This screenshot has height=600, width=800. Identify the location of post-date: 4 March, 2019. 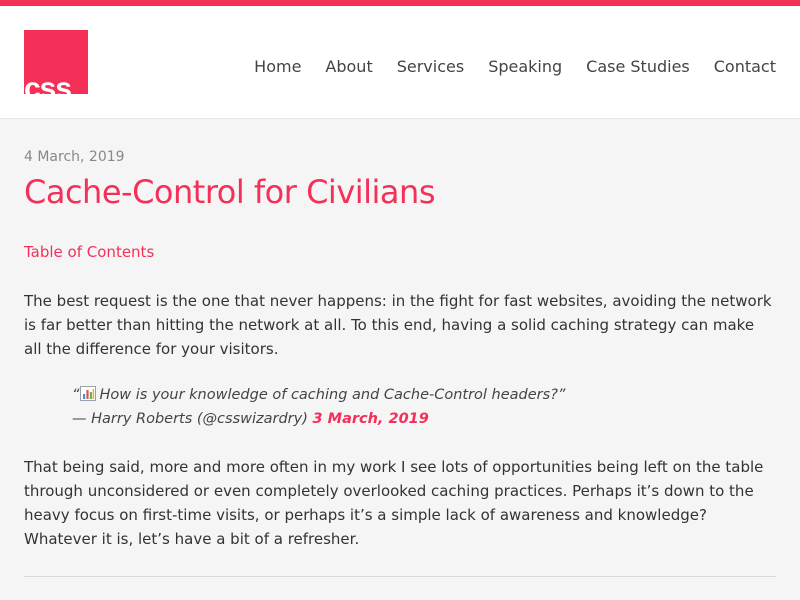
(74, 157).